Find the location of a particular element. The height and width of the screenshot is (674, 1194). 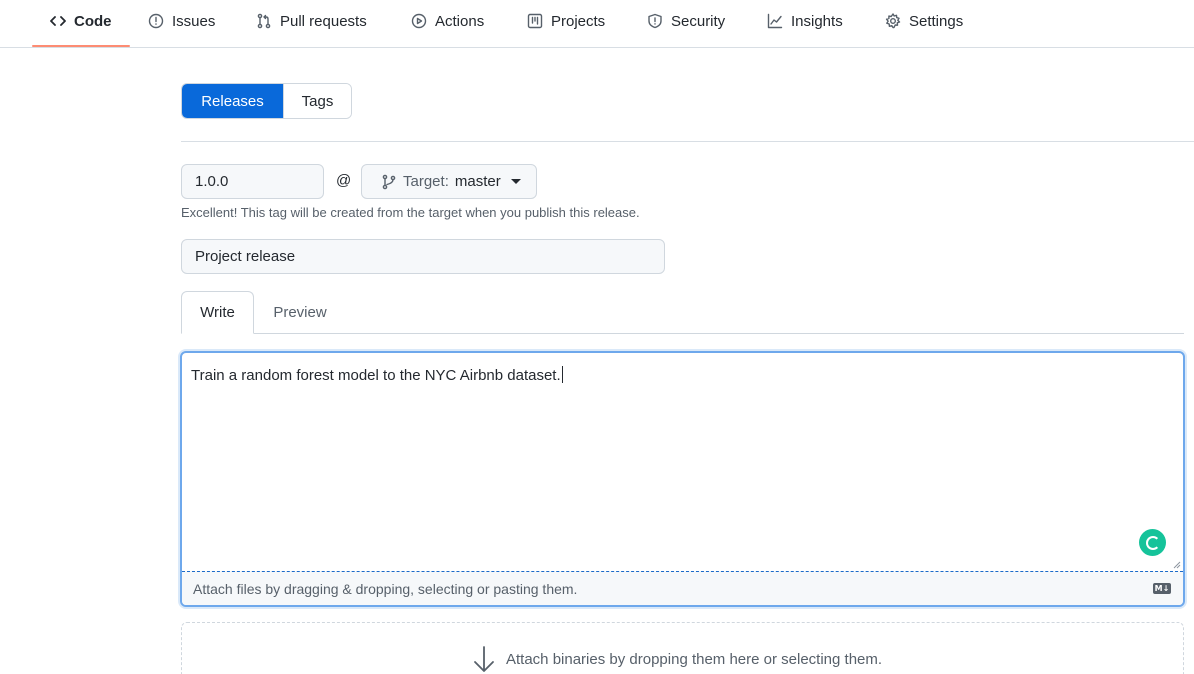

tab-settings: Settings is located at coordinates (924, 24).